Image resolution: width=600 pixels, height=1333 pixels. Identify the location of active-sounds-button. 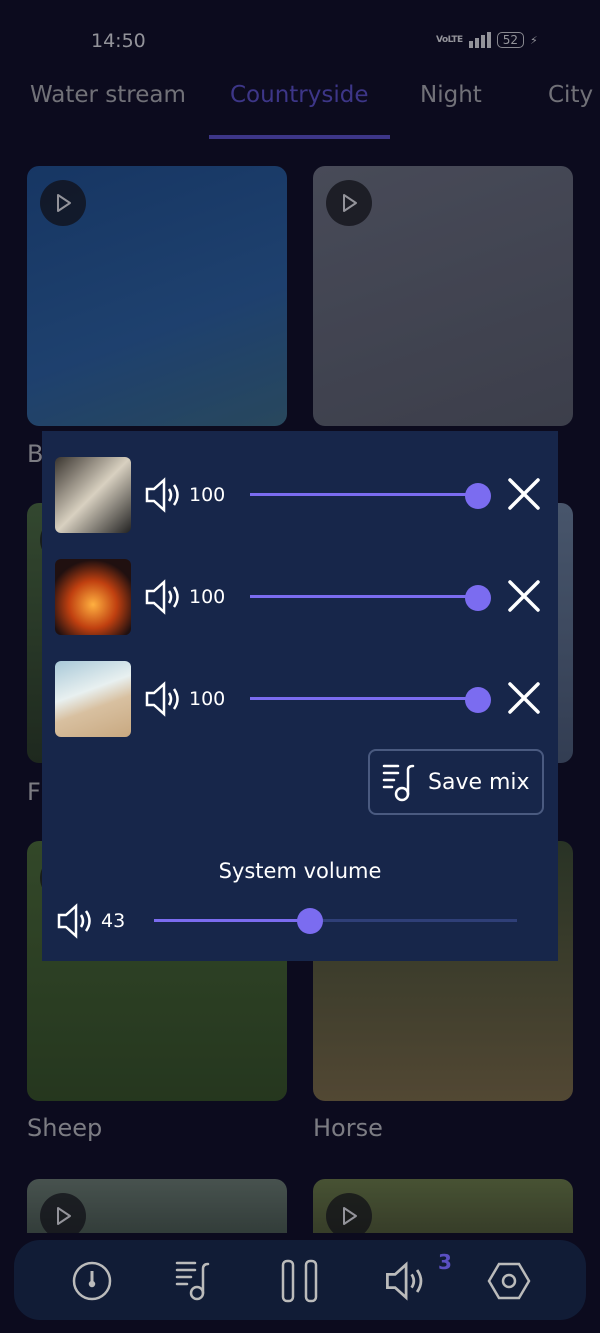
(405, 1281).